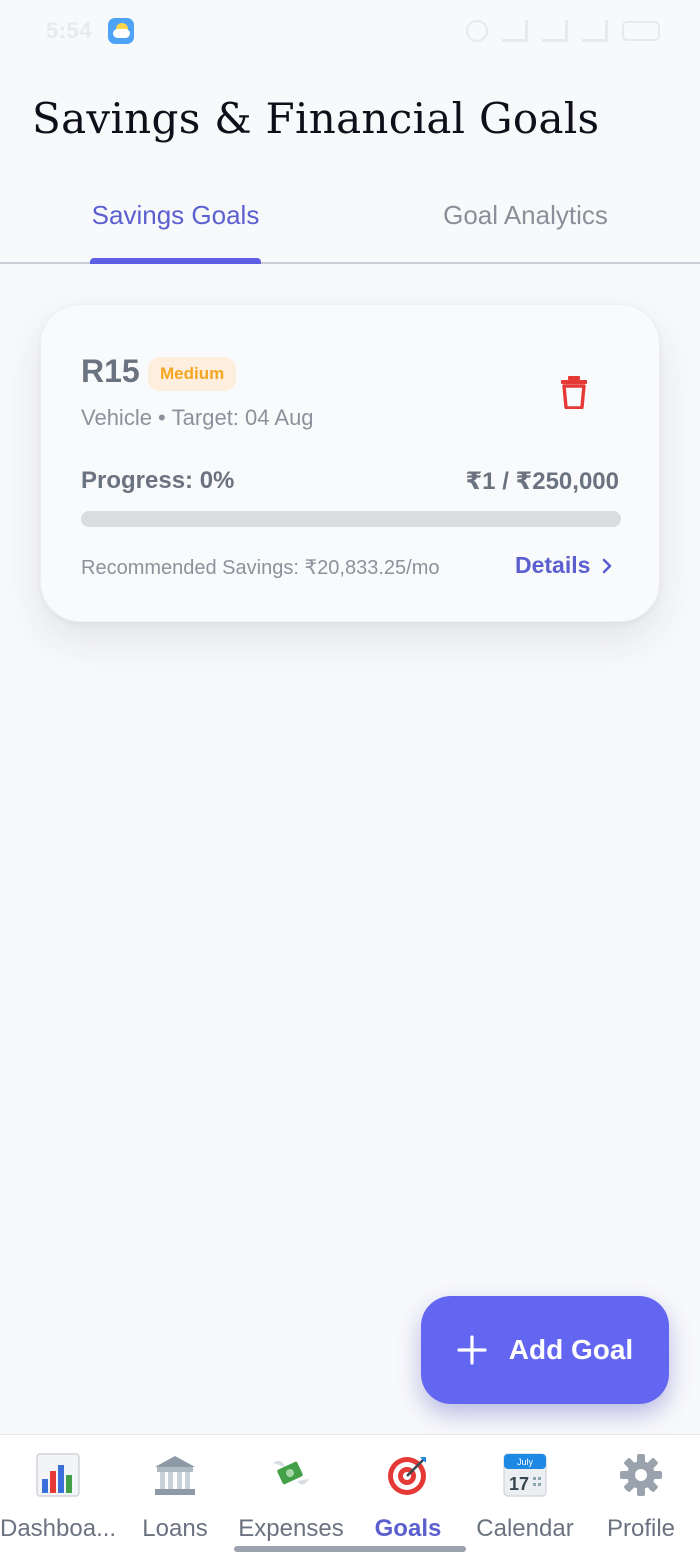  What do you see at coordinates (242, 417) in the screenshot?
I see `goal-target-date: Target: 04 Aug` at bounding box center [242, 417].